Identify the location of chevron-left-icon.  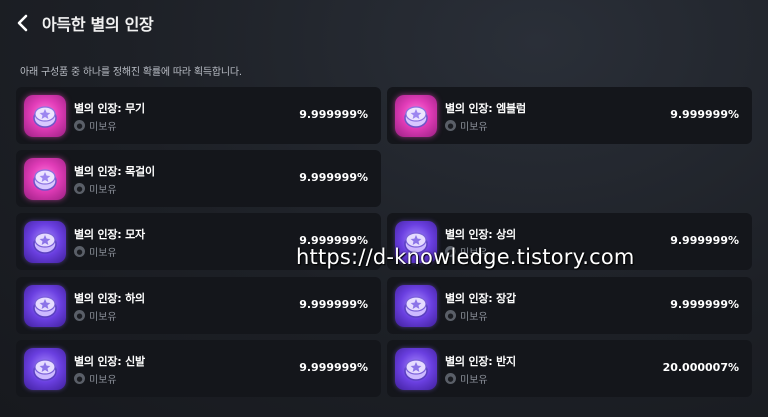
(22, 23).